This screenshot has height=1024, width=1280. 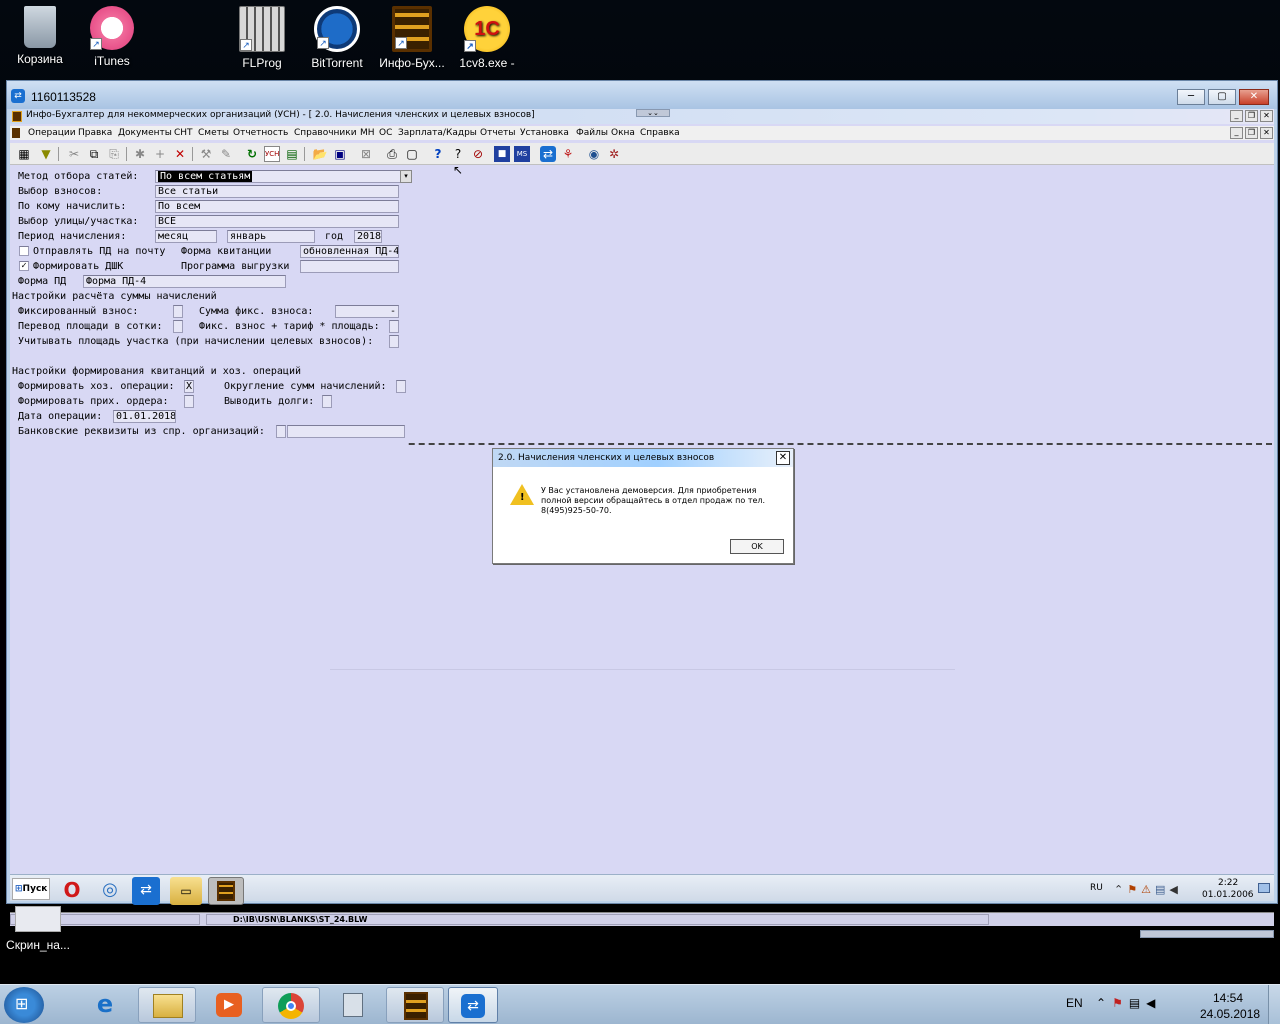 I want to click on remote-teamviewer-button: ⇄, so click(x=146, y=891).